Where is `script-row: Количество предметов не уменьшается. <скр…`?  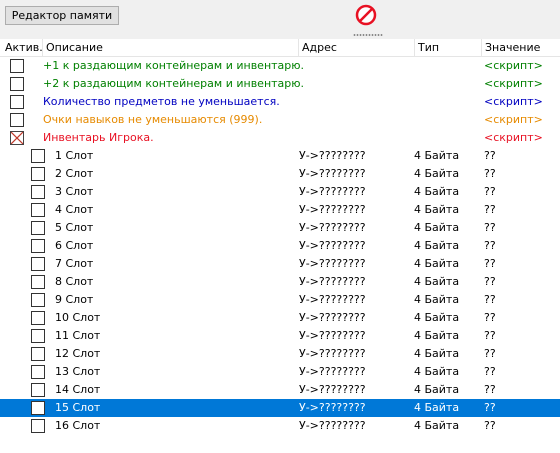
script-row: Количество предметов не уменьшается. <скр… is located at coordinates (280, 102).